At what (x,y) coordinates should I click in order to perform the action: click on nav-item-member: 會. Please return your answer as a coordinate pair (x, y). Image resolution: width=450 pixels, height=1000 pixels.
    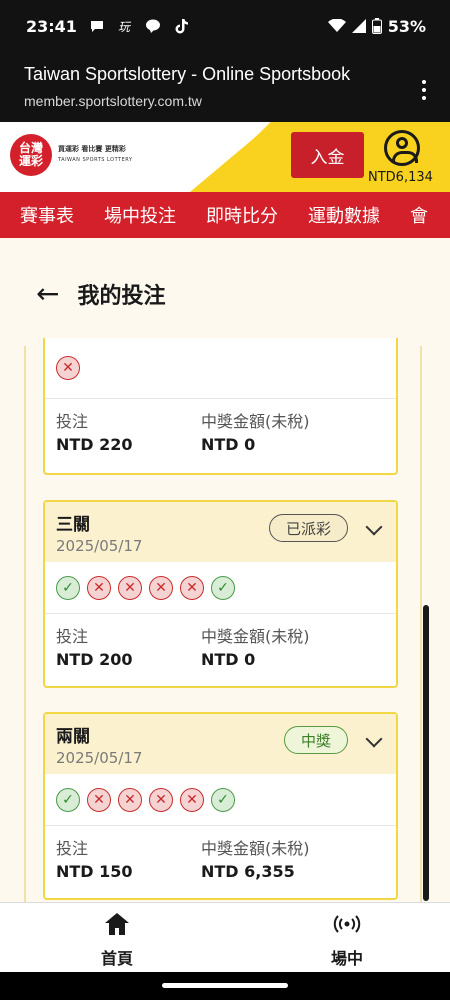
    Looking at the image, I should click on (419, 215).